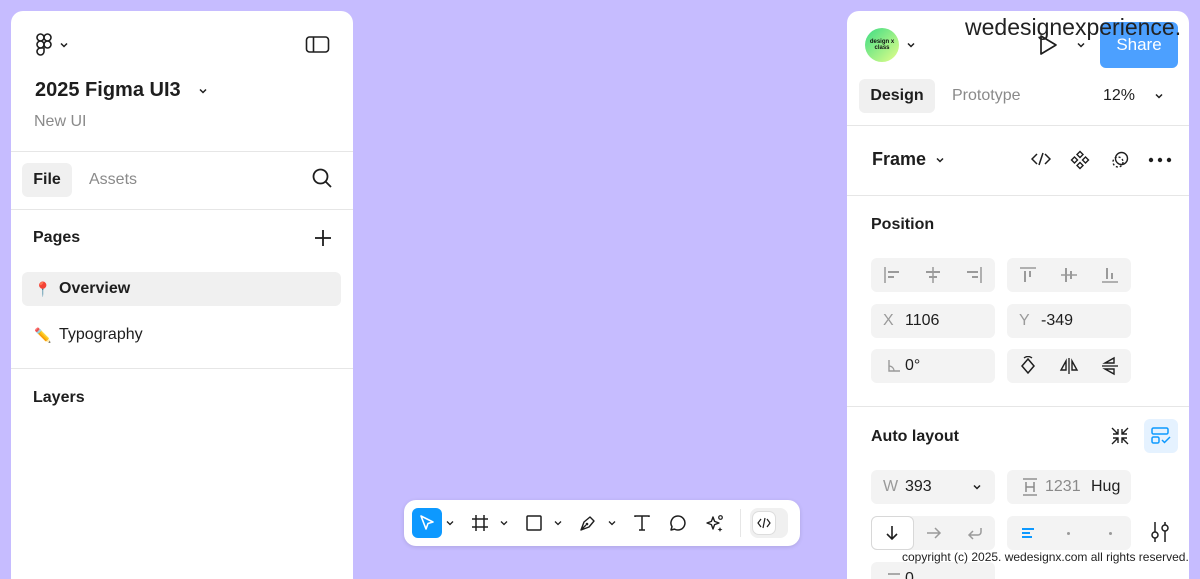 This screenshot has height=579, width=1200. I want to click on arrow-down-icon, so click(892, 533).